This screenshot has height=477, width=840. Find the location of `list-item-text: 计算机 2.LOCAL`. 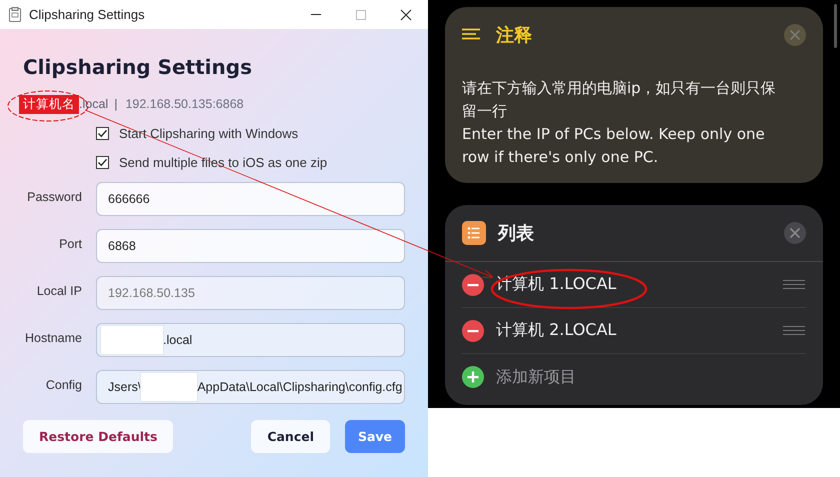

list-item-text: 计算机 2.LOCAL is located at coordinates (556, 330).